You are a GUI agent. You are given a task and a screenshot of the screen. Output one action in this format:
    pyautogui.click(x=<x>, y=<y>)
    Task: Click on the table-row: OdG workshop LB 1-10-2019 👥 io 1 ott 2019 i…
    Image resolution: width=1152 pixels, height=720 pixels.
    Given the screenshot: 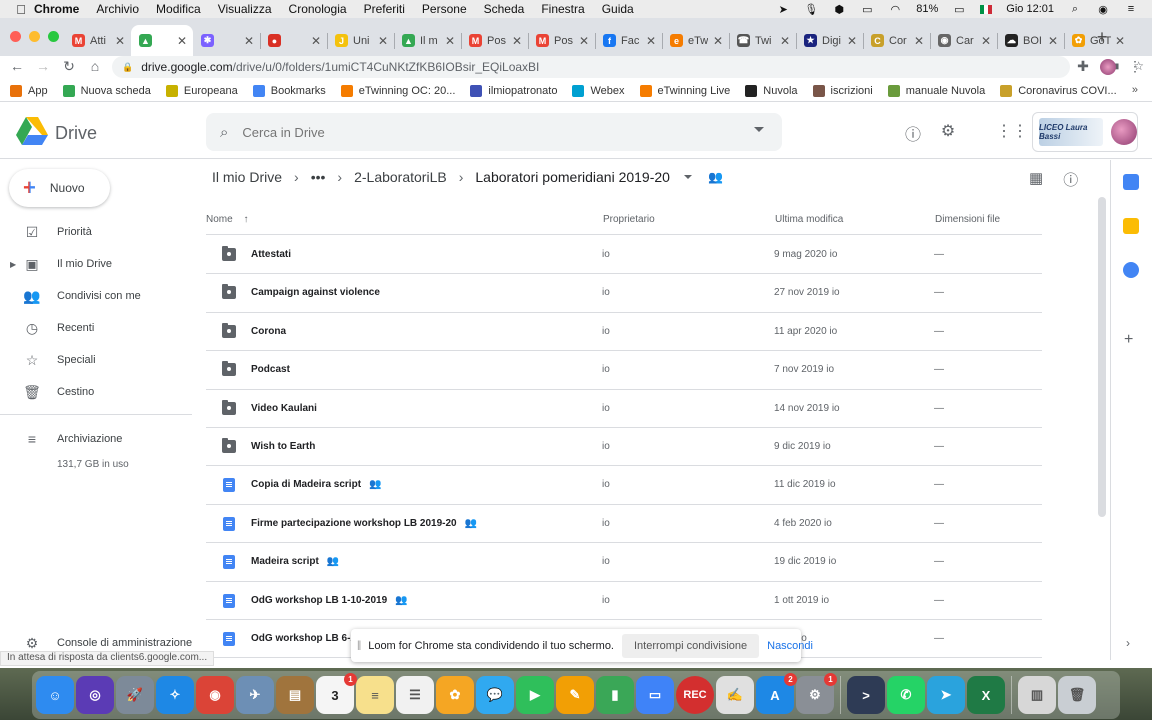 What is the action you would take?
    pyautogui.click(x=624, y=601)
    